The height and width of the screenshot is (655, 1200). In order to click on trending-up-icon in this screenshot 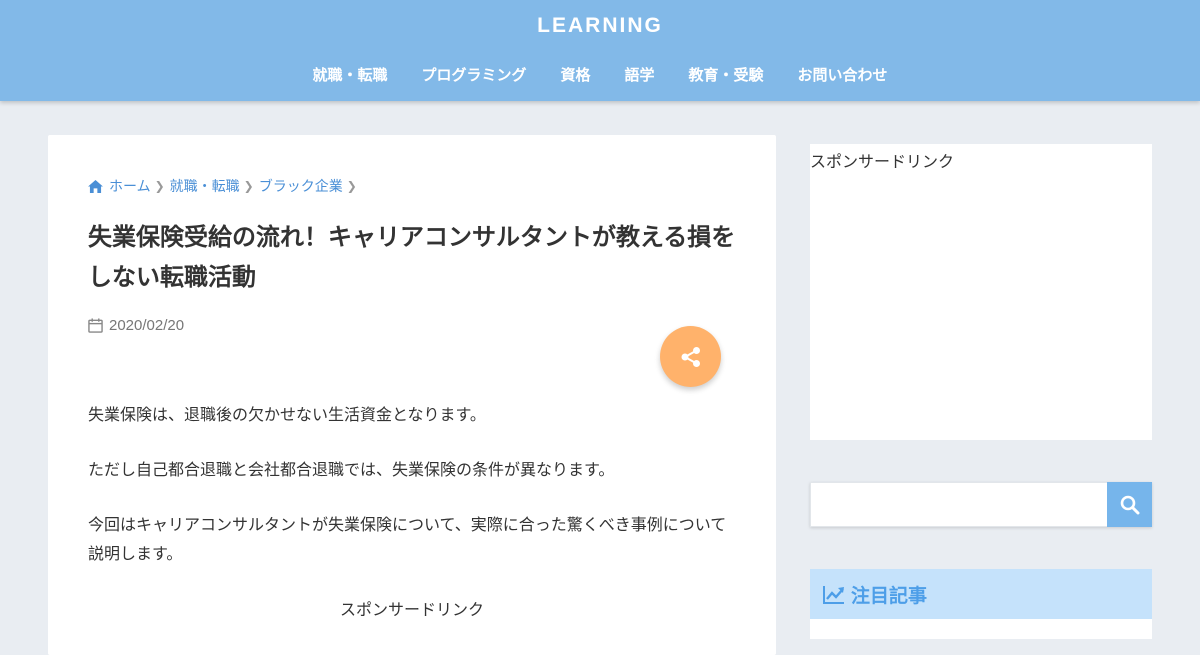, I will do `click(833, 595)`.